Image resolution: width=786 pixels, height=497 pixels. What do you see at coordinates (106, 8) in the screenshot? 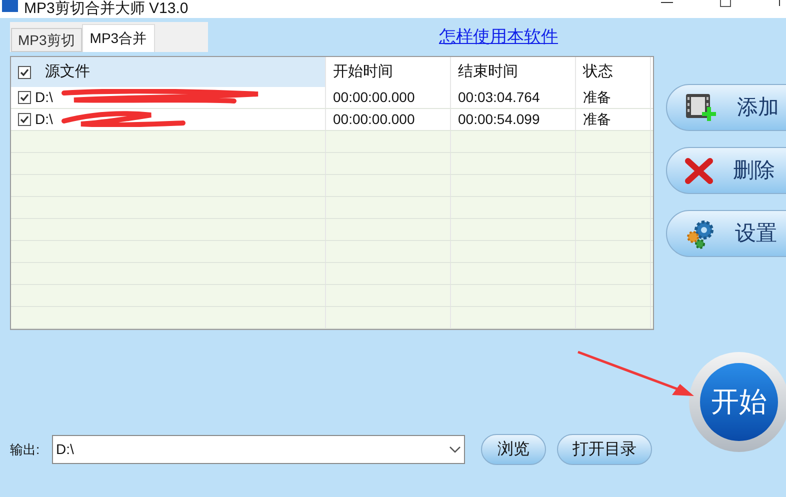
I see `window-title: MP3剪切合并大师 V13.0` at bounding box center [106, 8].